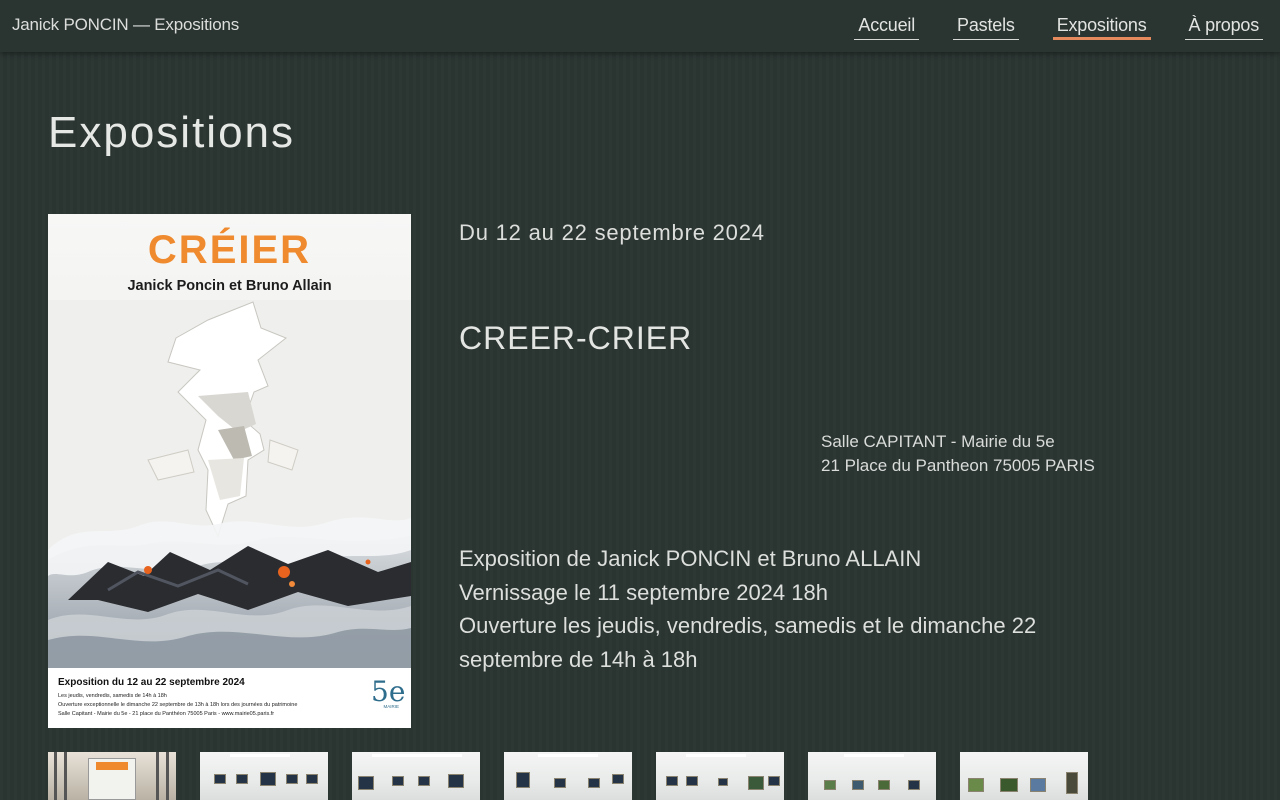  Describe the element at coordinates (1223, 27) in the screenshot. I see `nav-a-propos: À propos` at that location.